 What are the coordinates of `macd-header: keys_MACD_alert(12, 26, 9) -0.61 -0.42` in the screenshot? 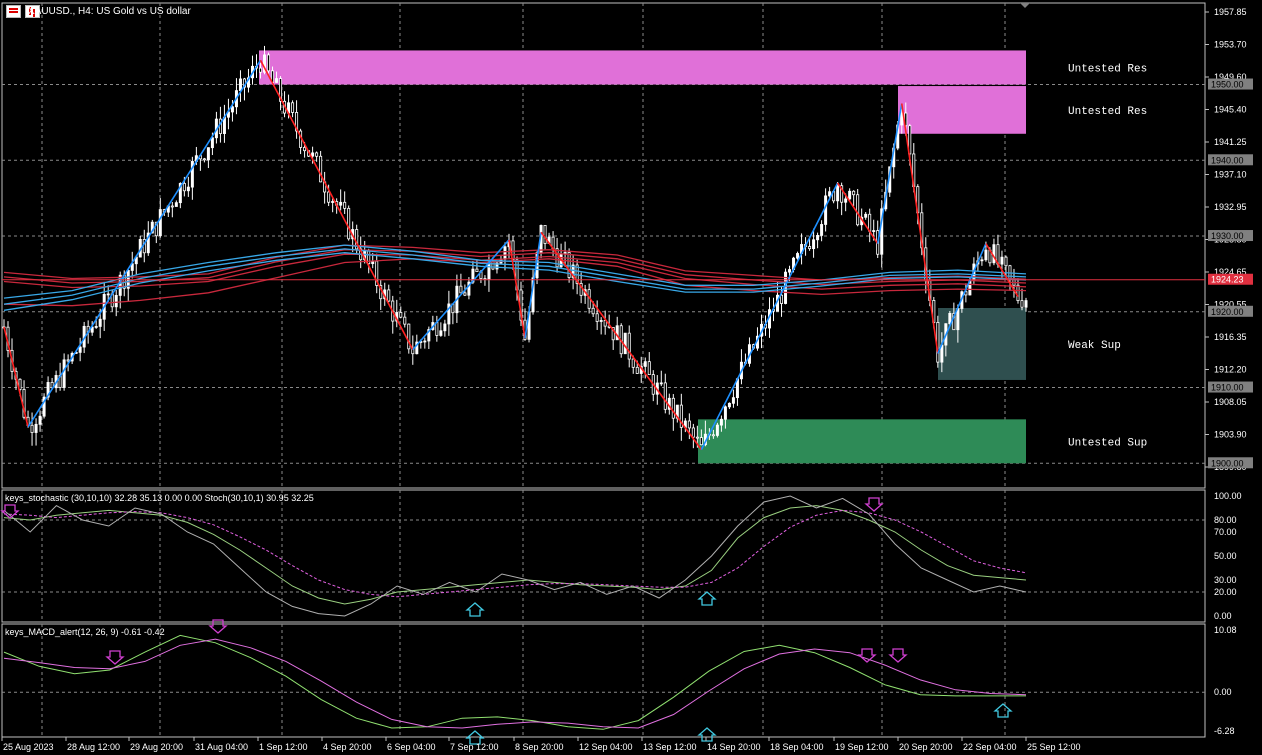 It's located at (85, 632).